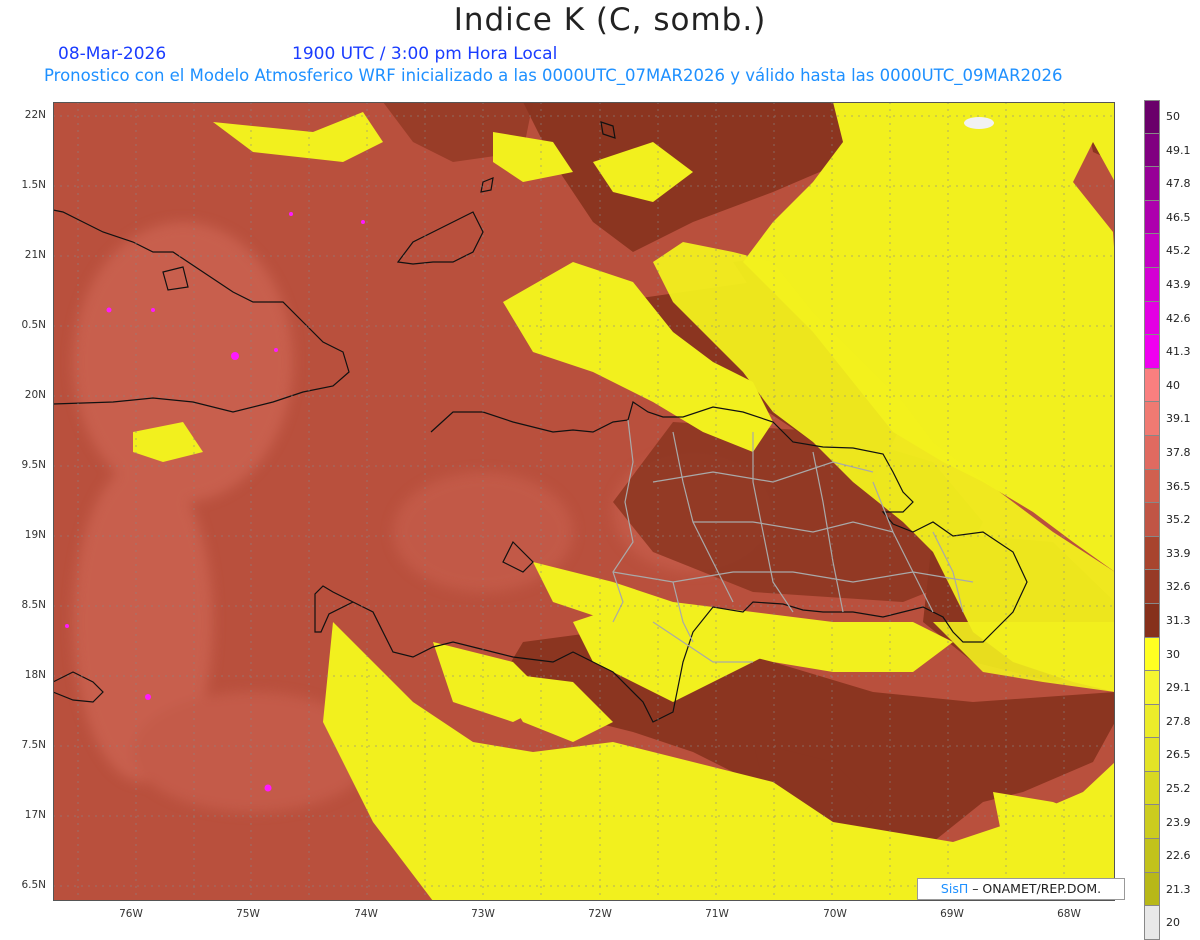 Image resolution: width=1200 pixels, height=940 pixels. Describe the element at coordinates (1173, 923) in the screenshot. I see `colorbar-label: 20` at that location.